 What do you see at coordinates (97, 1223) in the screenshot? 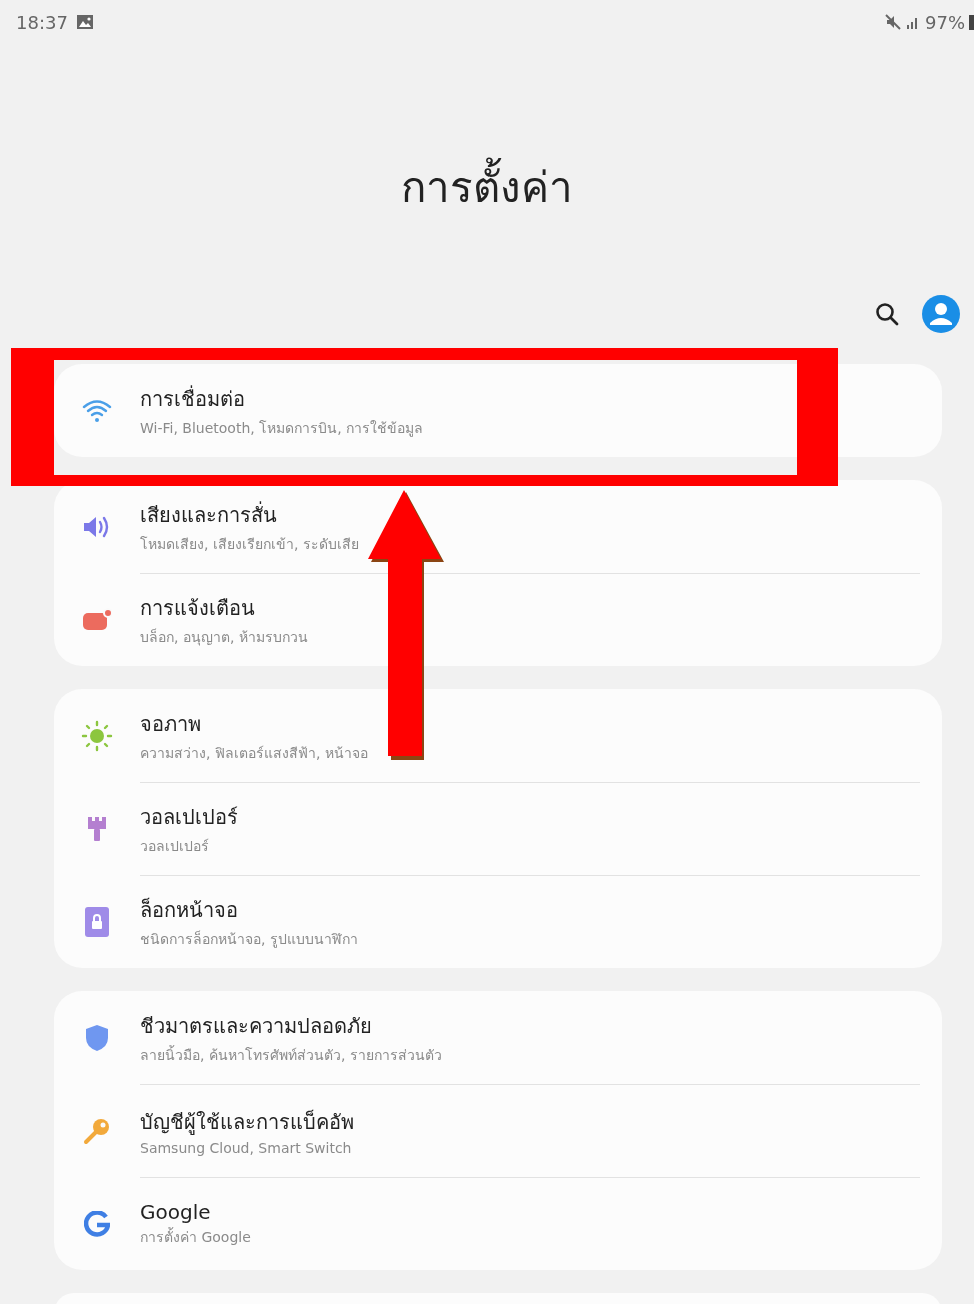
I see `google-g-icon` at bounding box center [97, 1223].